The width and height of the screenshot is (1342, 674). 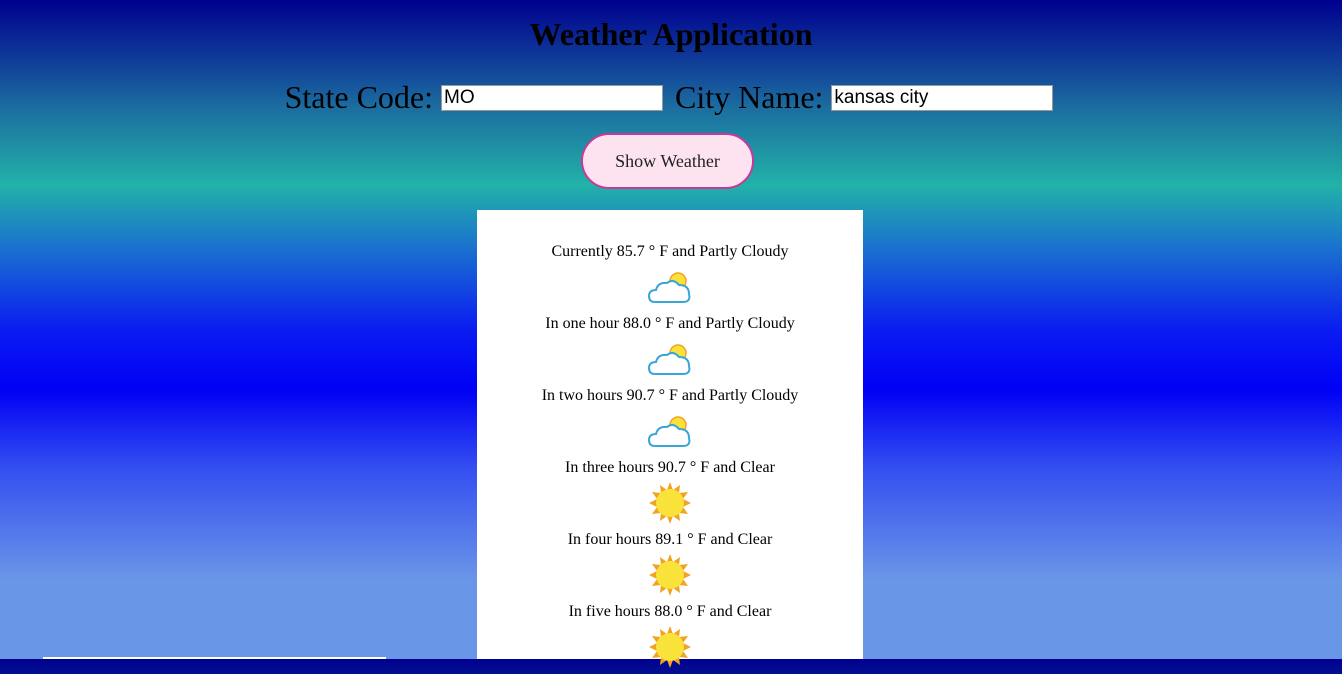 What do you see at coordinates (670, 467) in the screenshot?
I see `forecast-text: In three hours 90.7 ° F and Clear` at bounding box center [670, 467].